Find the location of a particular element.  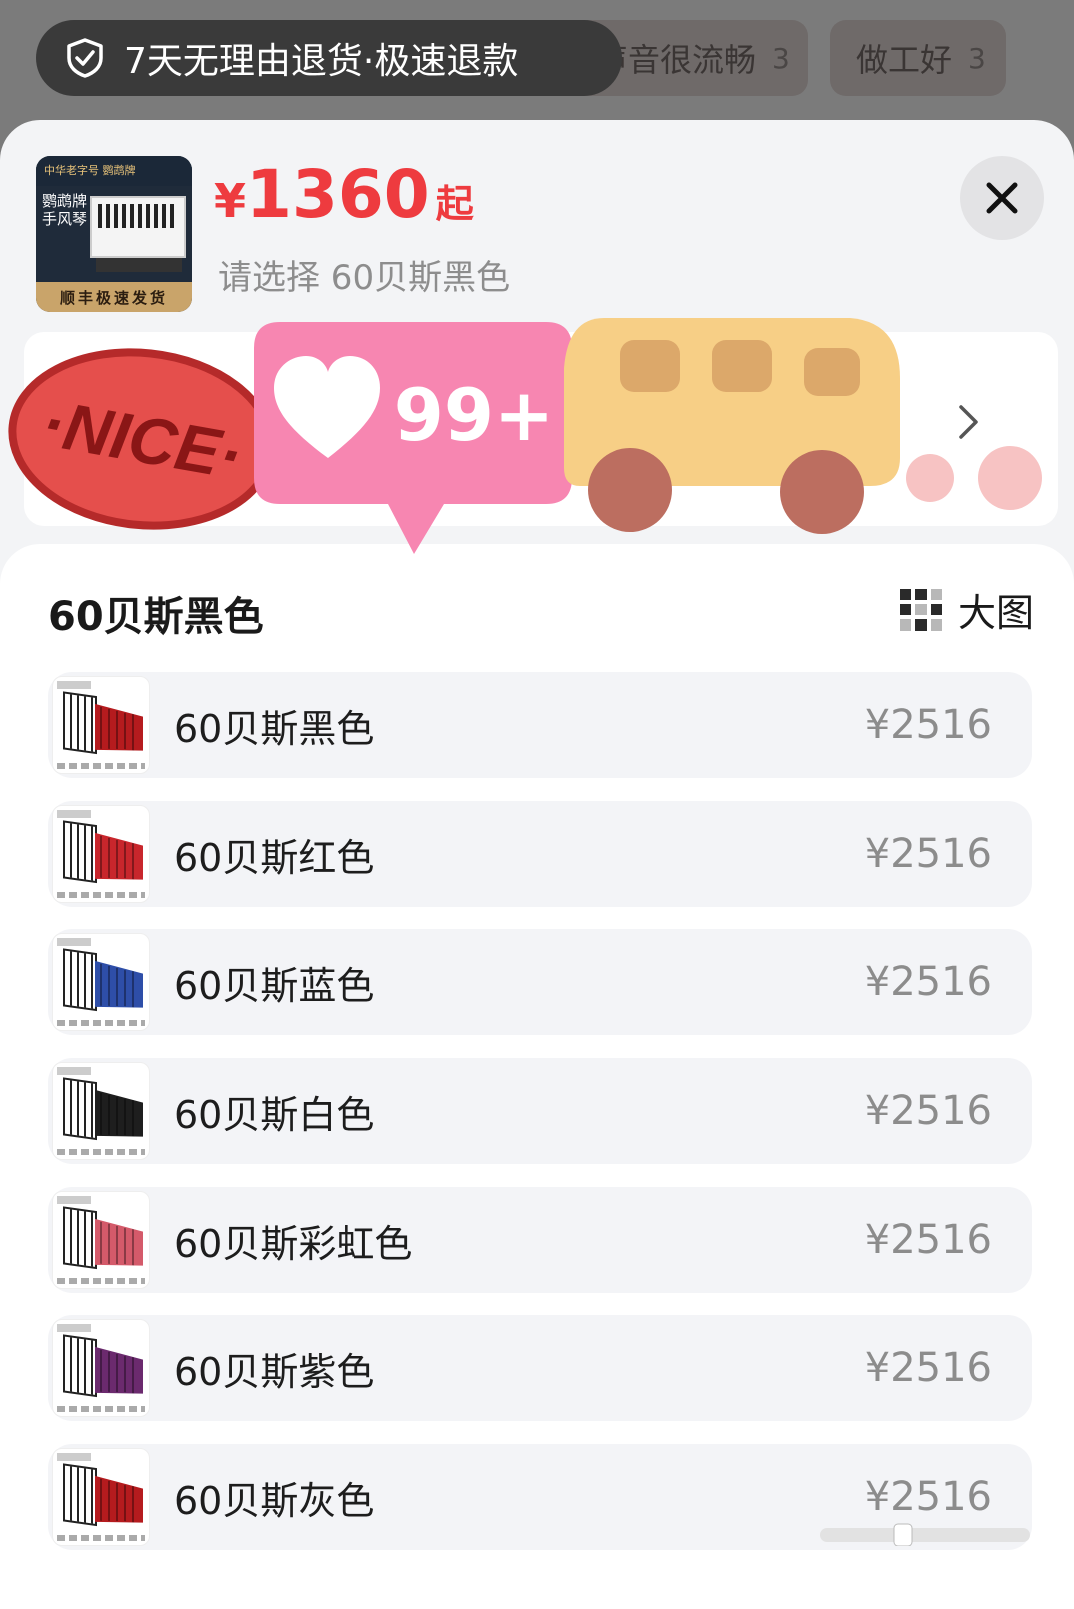

like-count-text: 99+ is located at coordinates (474, 415).